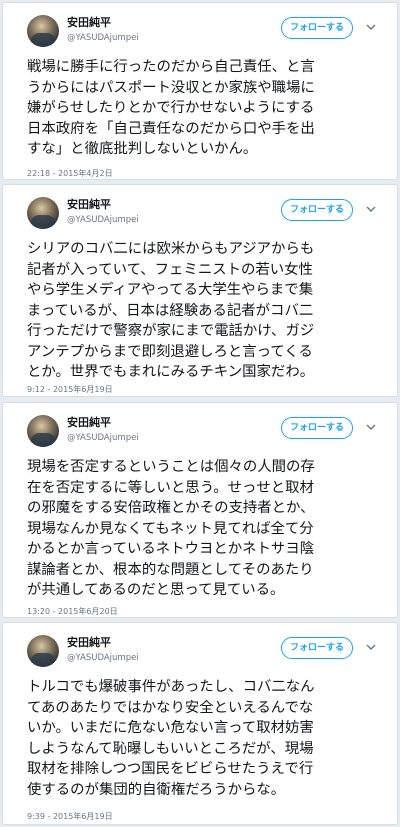 This screenshot has height=827, width=400. Describe the element at coordinates (170, 769) in the screenshot. I see `tweet-text-line: 取材を排除しつつ国民をビビらせたうえで行` at that location.